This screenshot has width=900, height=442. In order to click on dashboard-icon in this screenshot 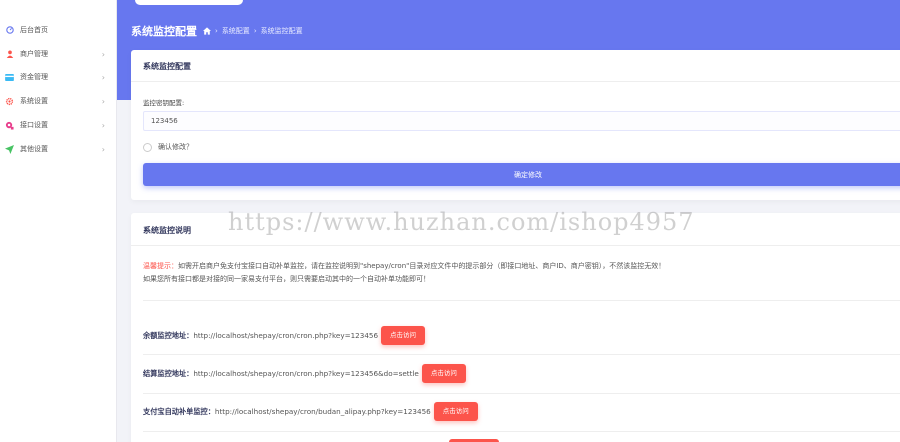, I will do `click(9, 30)`.